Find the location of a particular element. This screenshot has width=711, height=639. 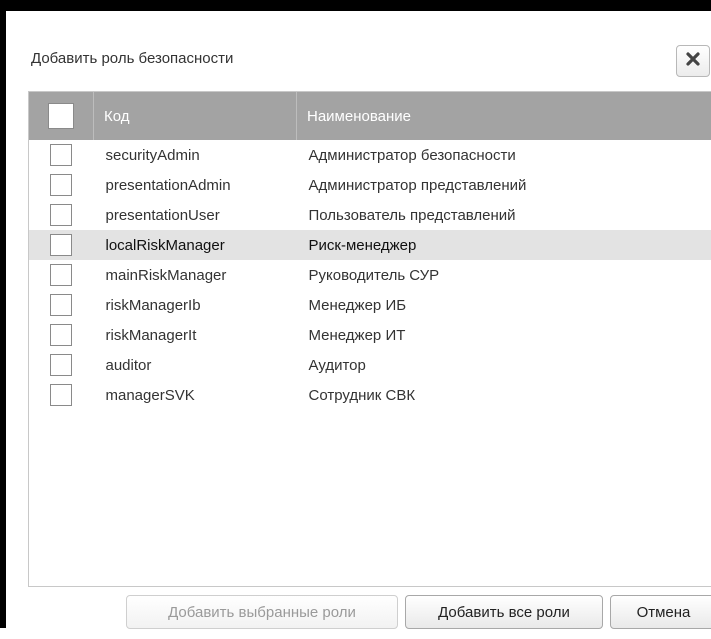

role-name: Администратор представлений is located at coordinates (504, 185).